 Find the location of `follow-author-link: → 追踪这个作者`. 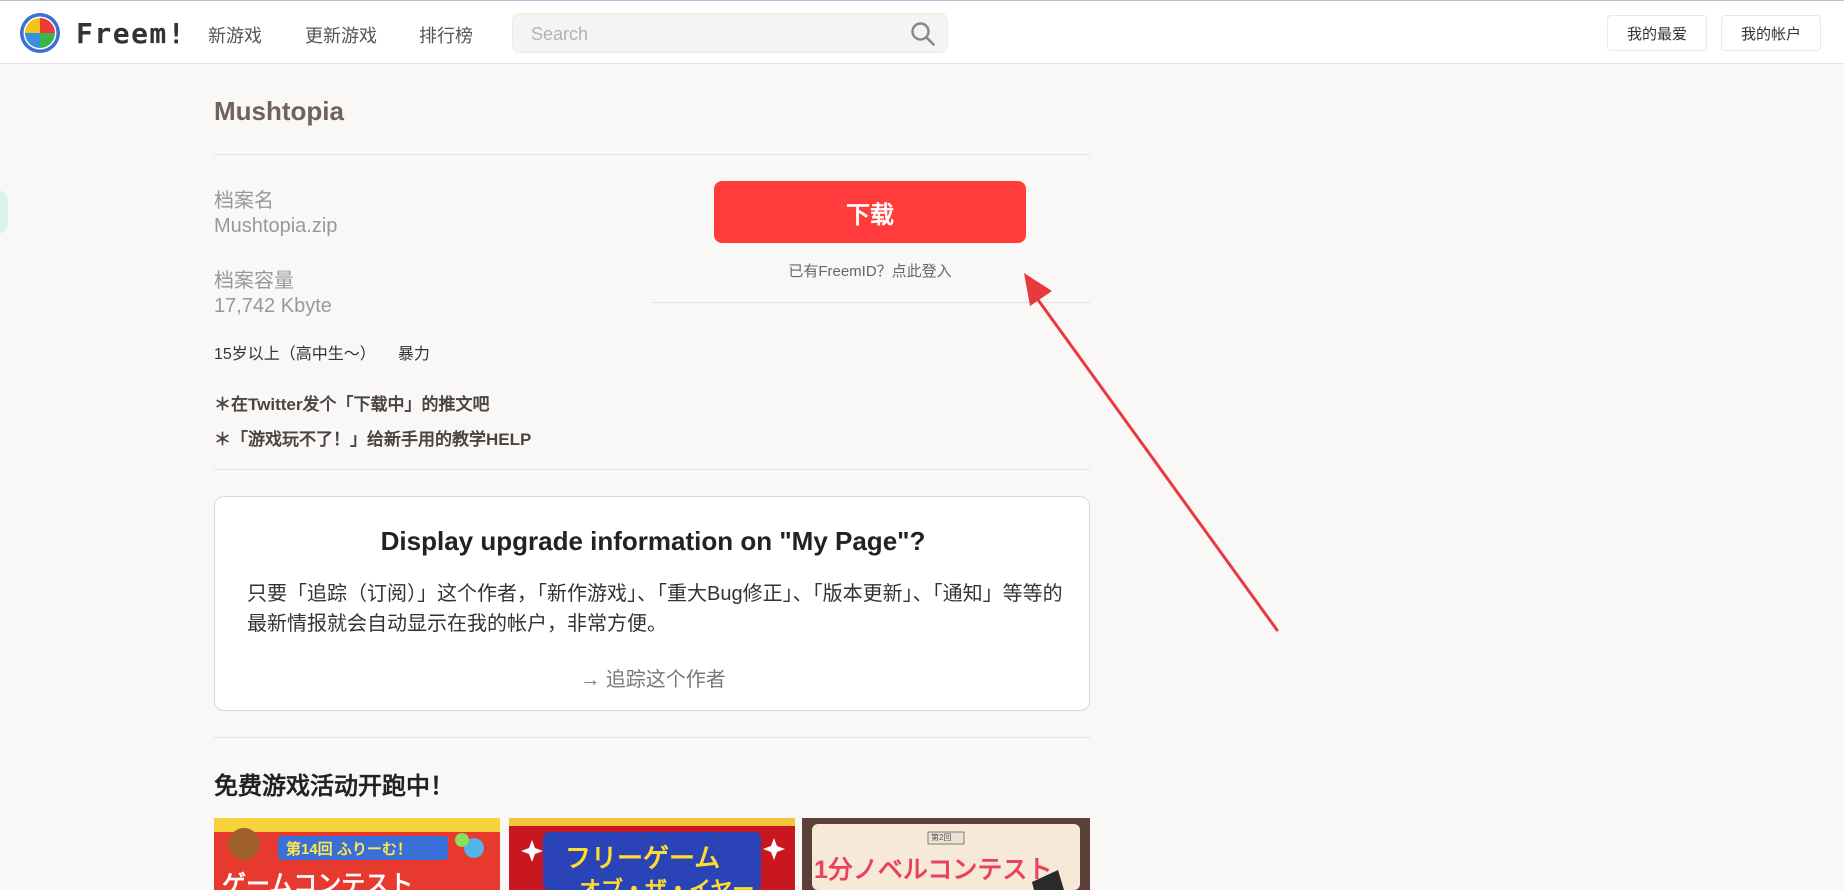

follow-author-link: → 追踪这个作者 is located at coordinates (653, 677).